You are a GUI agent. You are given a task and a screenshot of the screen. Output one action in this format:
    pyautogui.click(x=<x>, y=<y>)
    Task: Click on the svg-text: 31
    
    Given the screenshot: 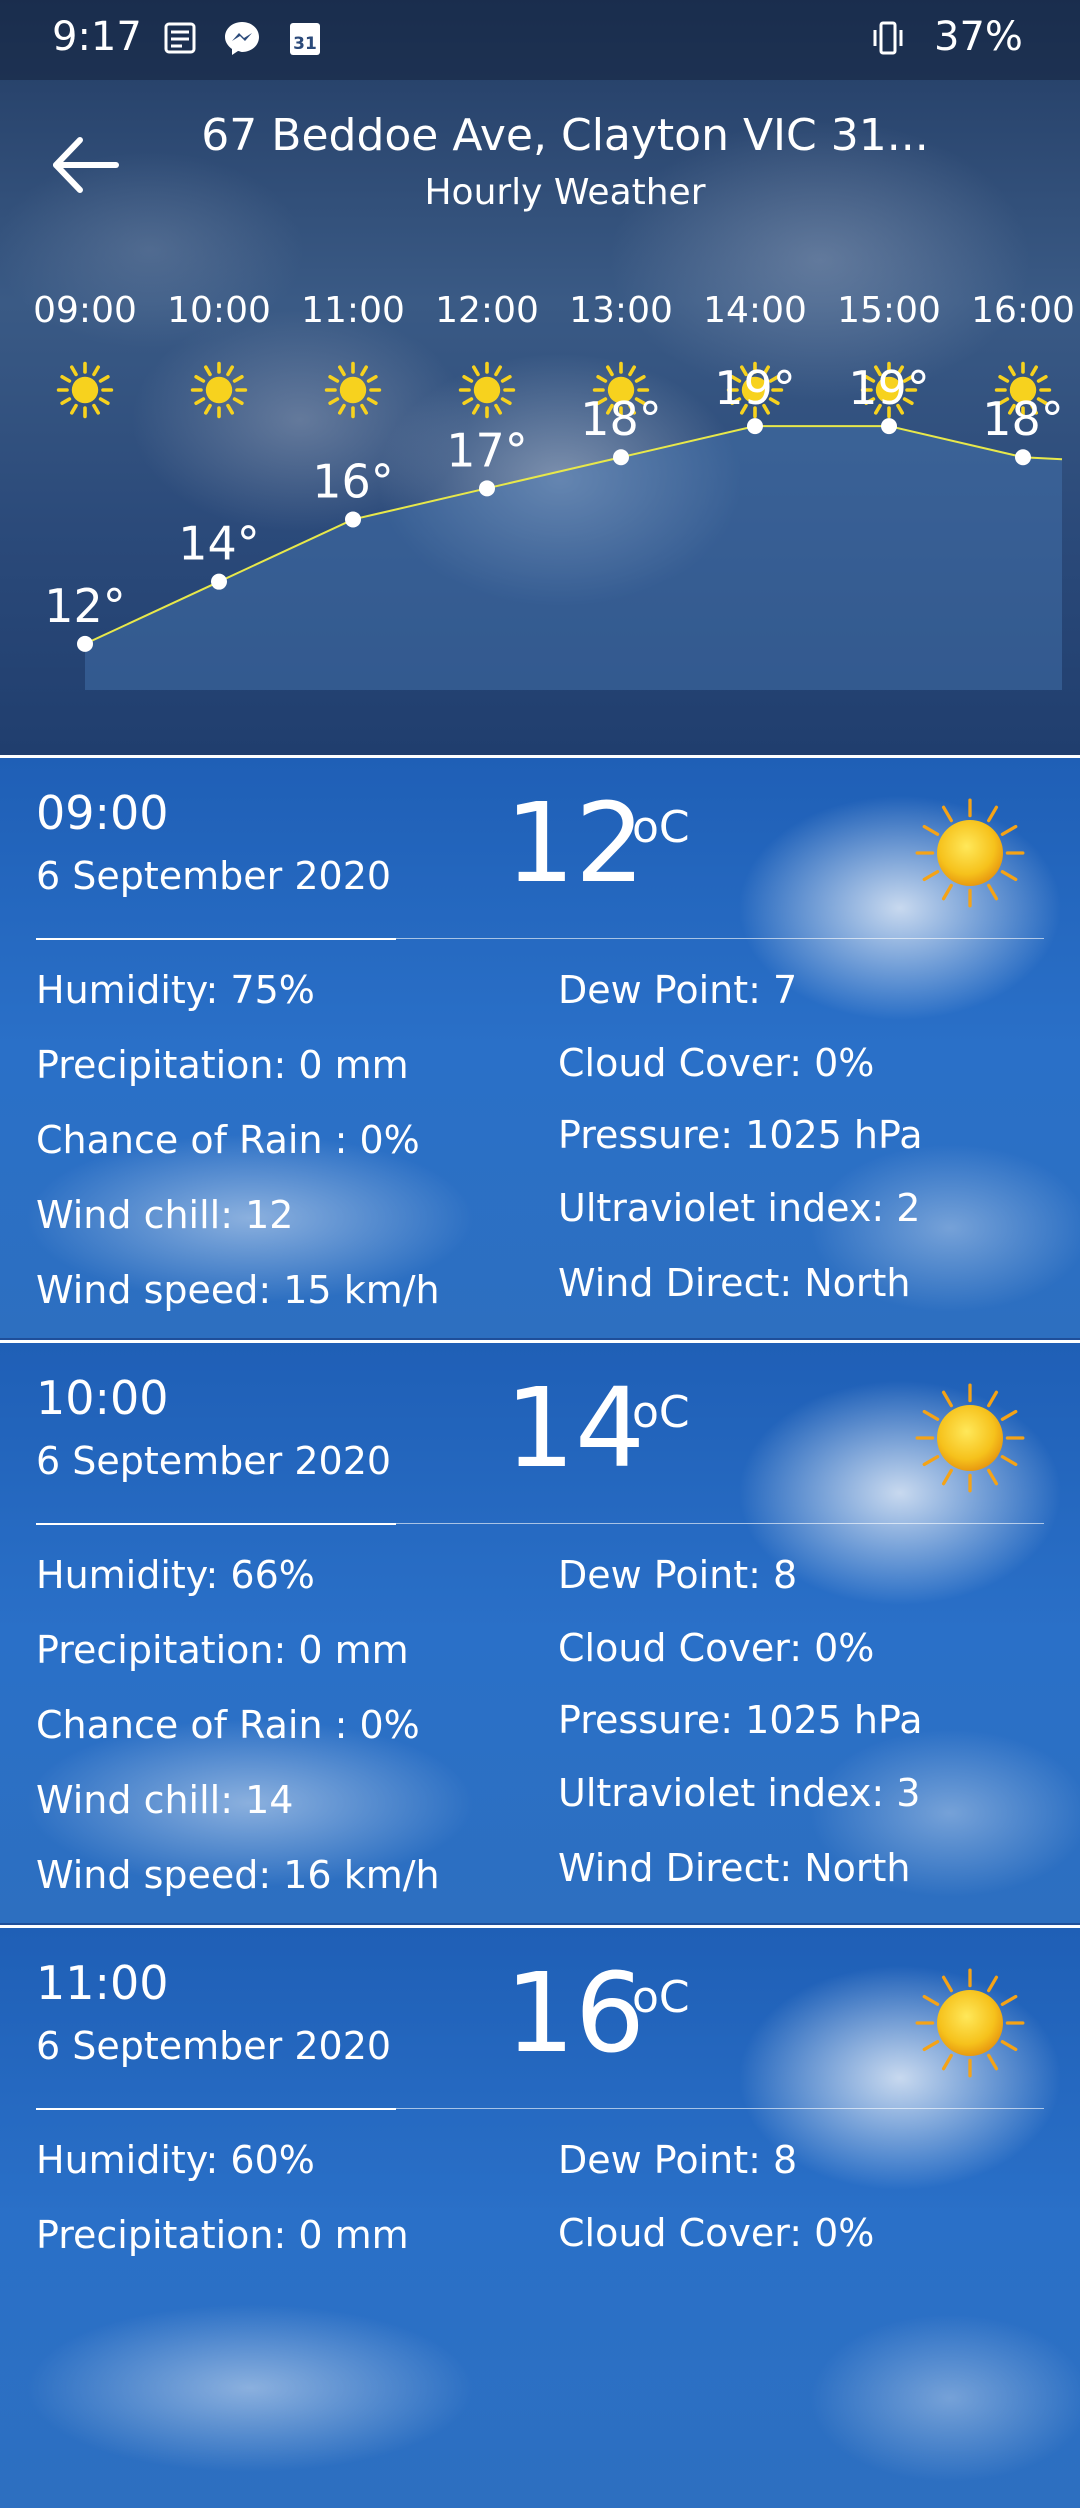 What is the action you would take?
    pyautogui.click(x=305, y=44)
    